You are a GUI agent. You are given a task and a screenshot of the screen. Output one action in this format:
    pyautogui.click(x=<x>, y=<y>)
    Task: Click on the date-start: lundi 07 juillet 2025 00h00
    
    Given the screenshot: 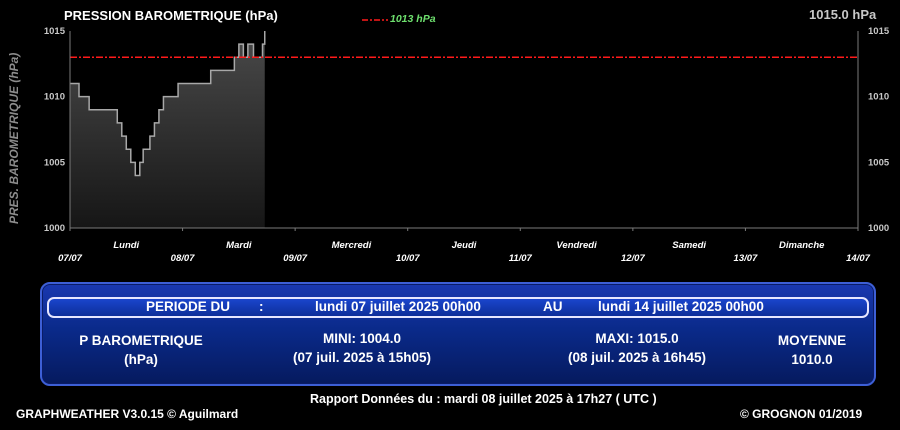 What is the action you would take?
    pyautogui.click(x=398, y=306)
    